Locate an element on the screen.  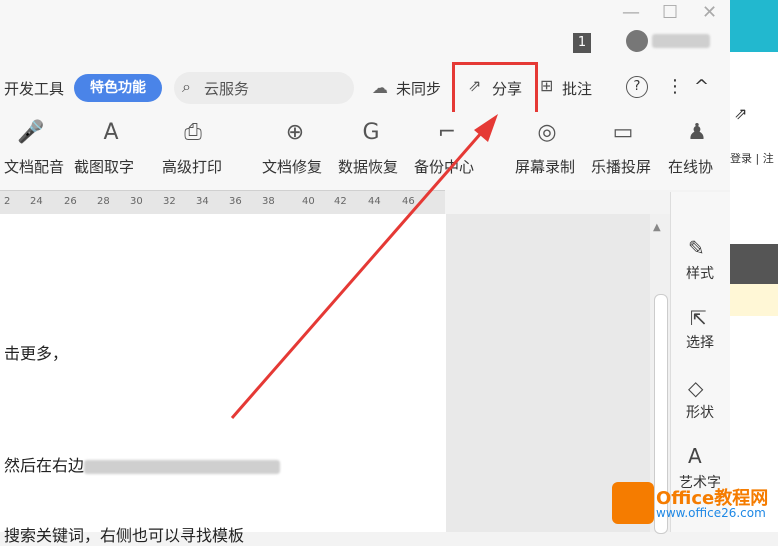
office-logo-icon is located at coordinates (633, 503).